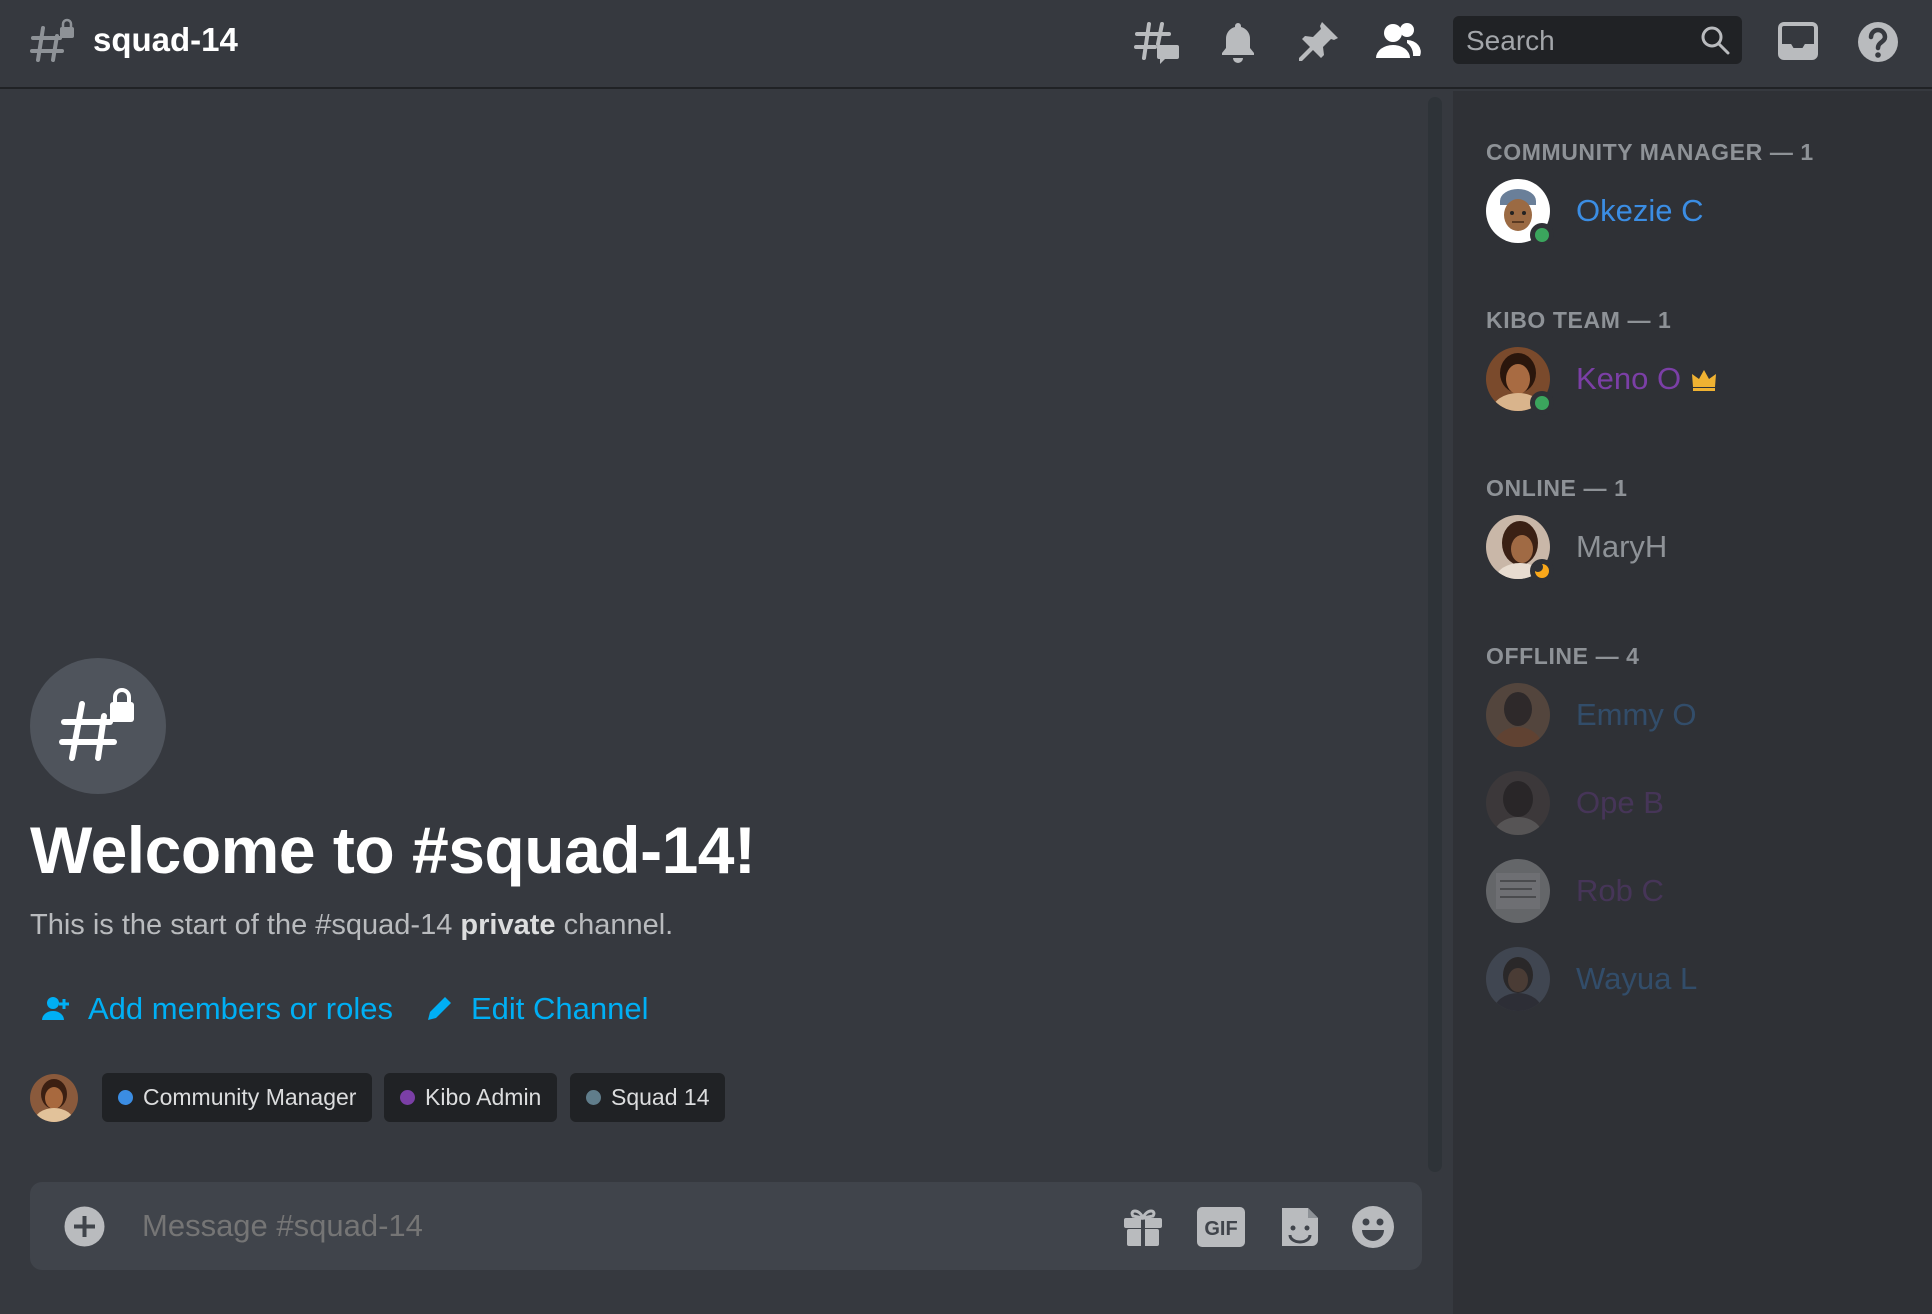 This screenshot has height=1314, width=1932. What do you see at coordinates (1878, 42) in the screenshot?
I see `help-icon` at bounding box center [1878, 42].